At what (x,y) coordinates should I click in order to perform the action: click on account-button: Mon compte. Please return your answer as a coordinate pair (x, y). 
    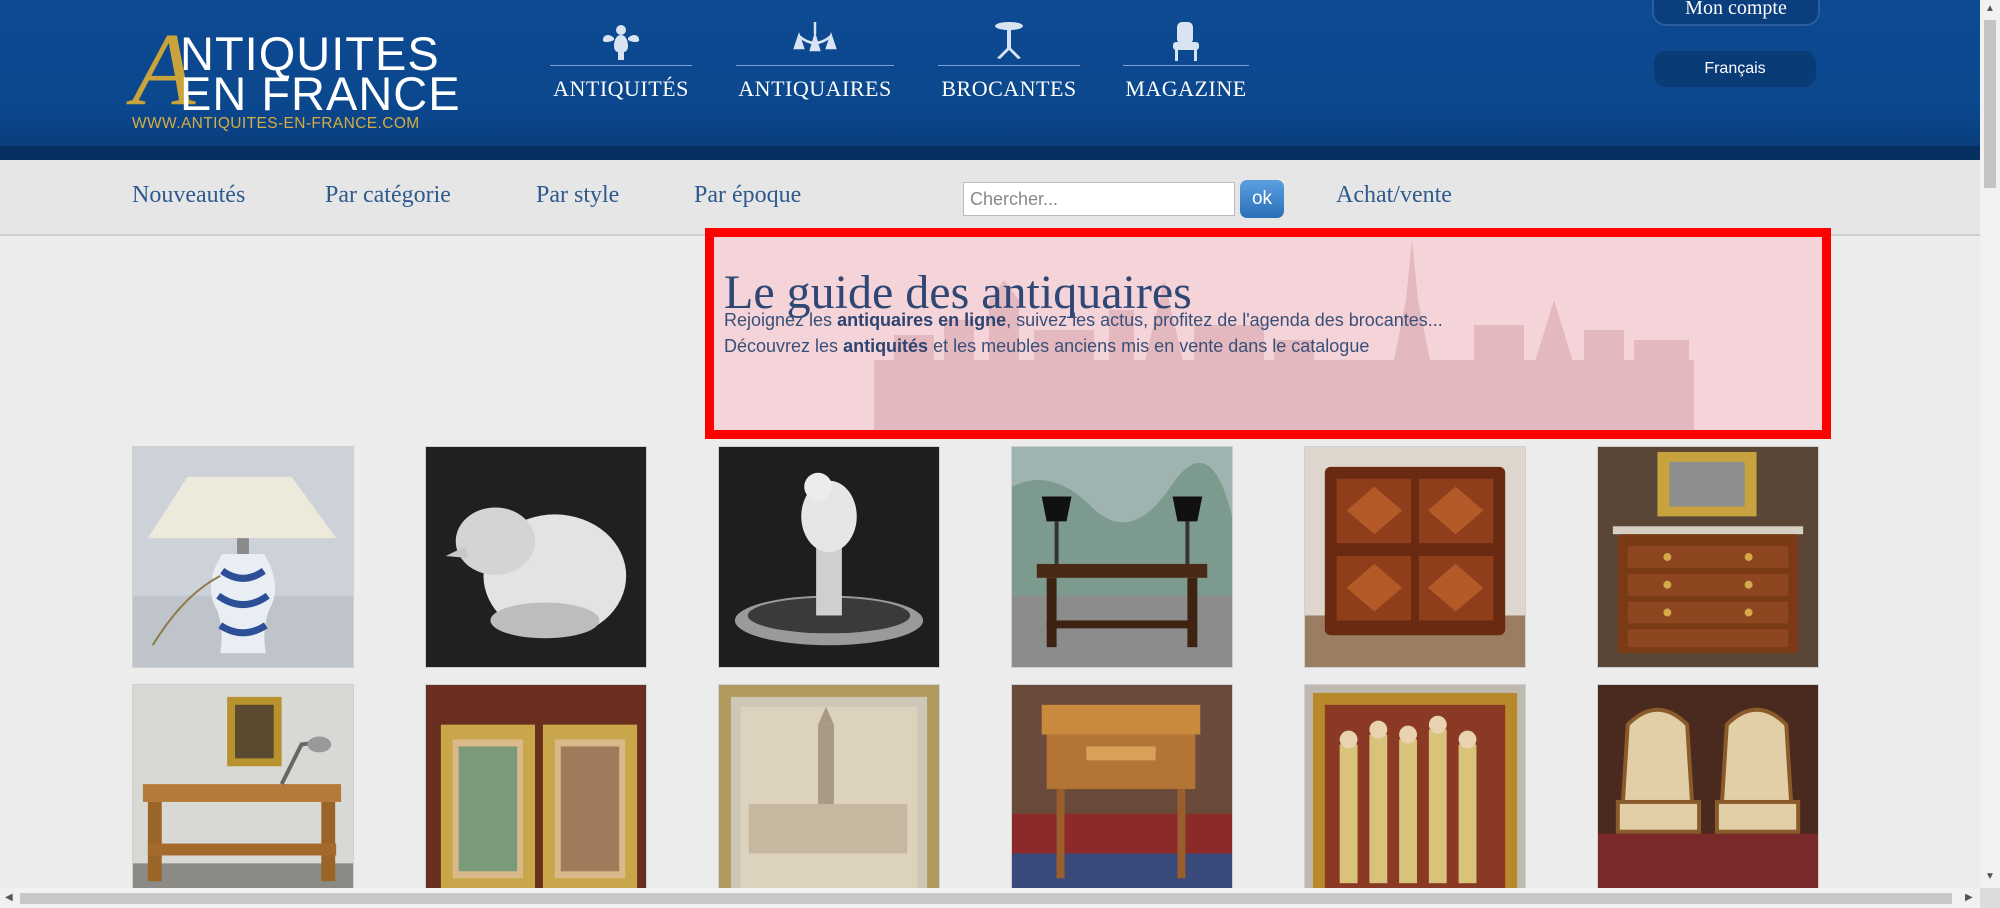
    Looking at the image, I should click on (1736, 13).